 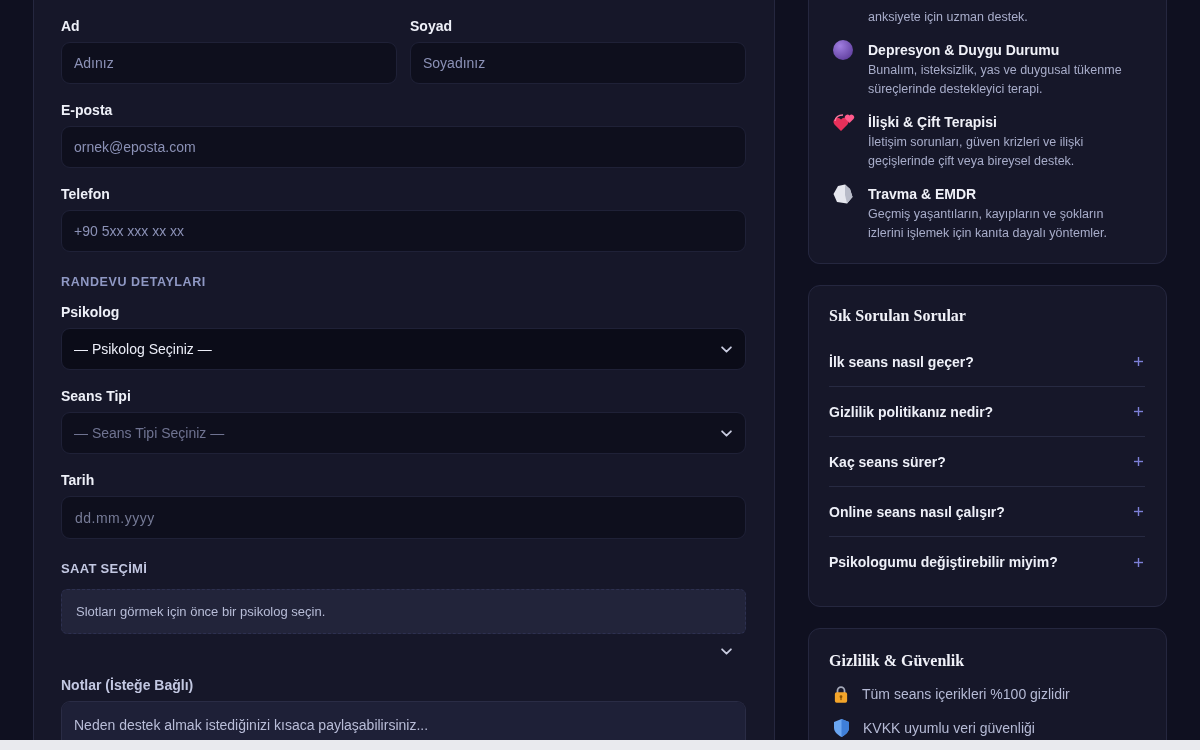 What do you see at coordinates (841, 694) in the screenshot?
I see `lock-icon` at bounding box center [841, 694].